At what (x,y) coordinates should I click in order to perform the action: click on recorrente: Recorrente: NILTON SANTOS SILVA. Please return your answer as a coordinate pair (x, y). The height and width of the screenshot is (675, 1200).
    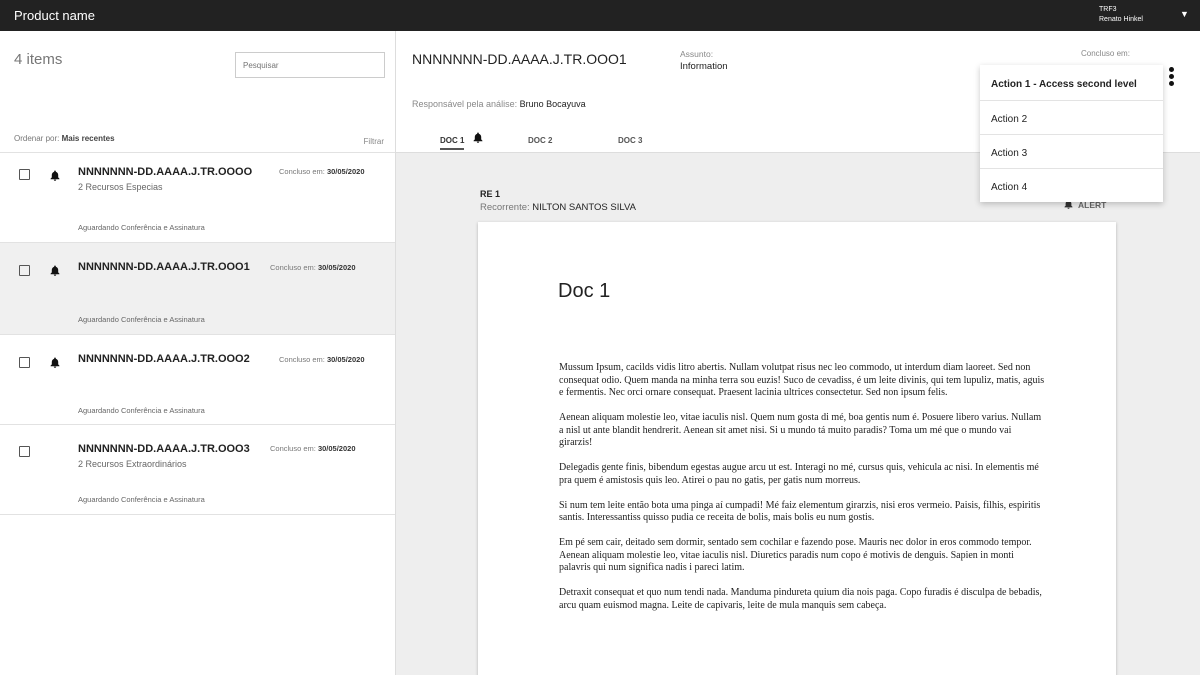
    Looking at the image, I should click on (558, 207).